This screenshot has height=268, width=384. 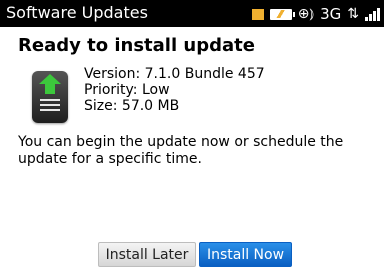 What do you see at coordinates (315, 13) in the screenshot?
I see `status-icons: ⊕⦆ 3G ⇅` at bounding box center [315, 13].